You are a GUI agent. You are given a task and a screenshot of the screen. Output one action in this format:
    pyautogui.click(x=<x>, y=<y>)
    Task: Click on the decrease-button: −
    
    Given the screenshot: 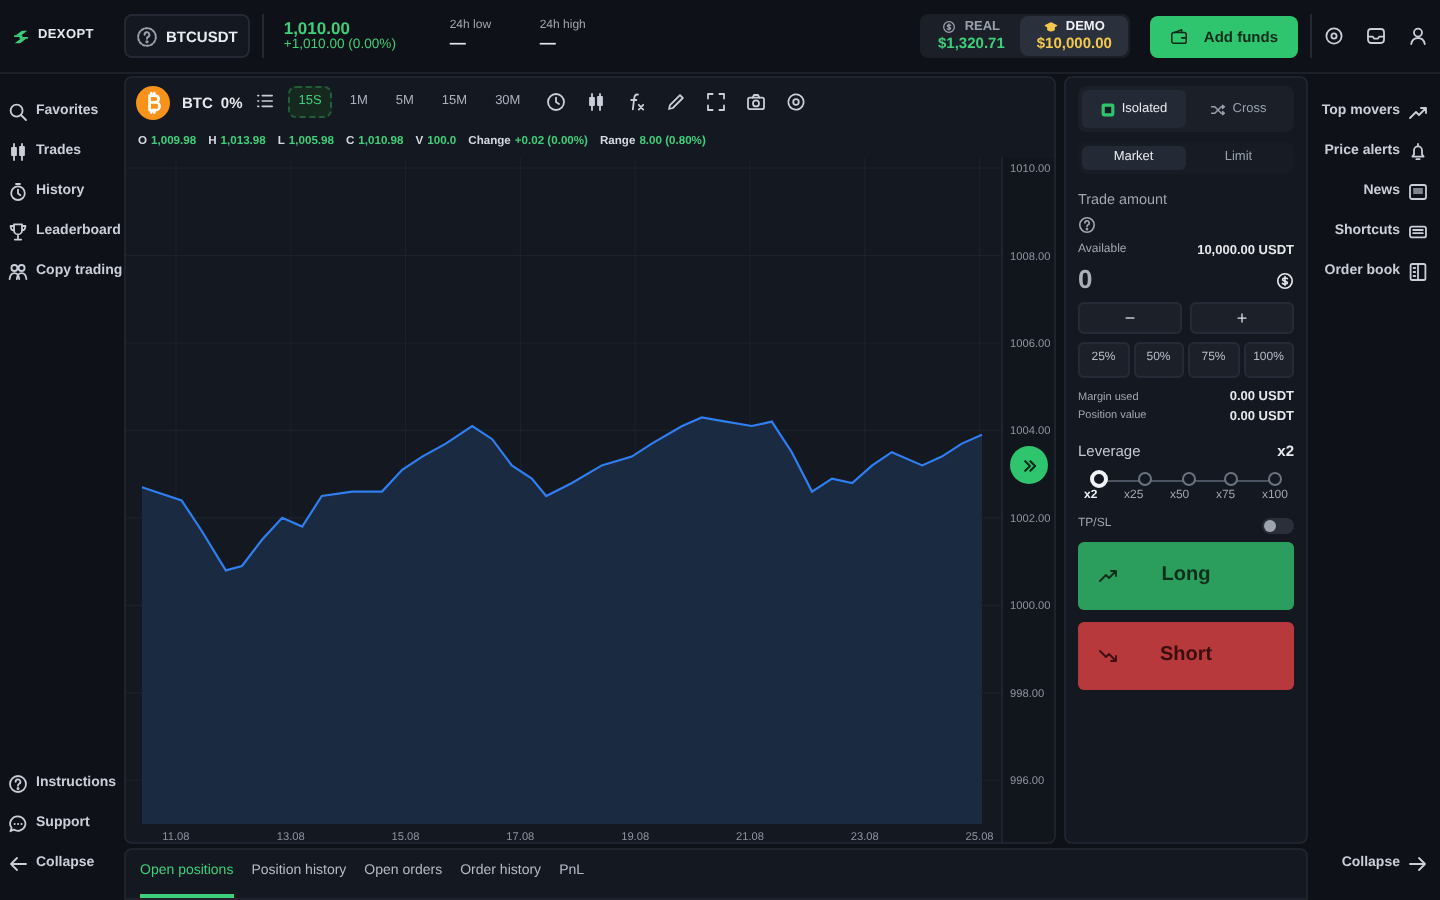 What is the action you would take?
    pyautogui.click(x=1130, y=318)
    